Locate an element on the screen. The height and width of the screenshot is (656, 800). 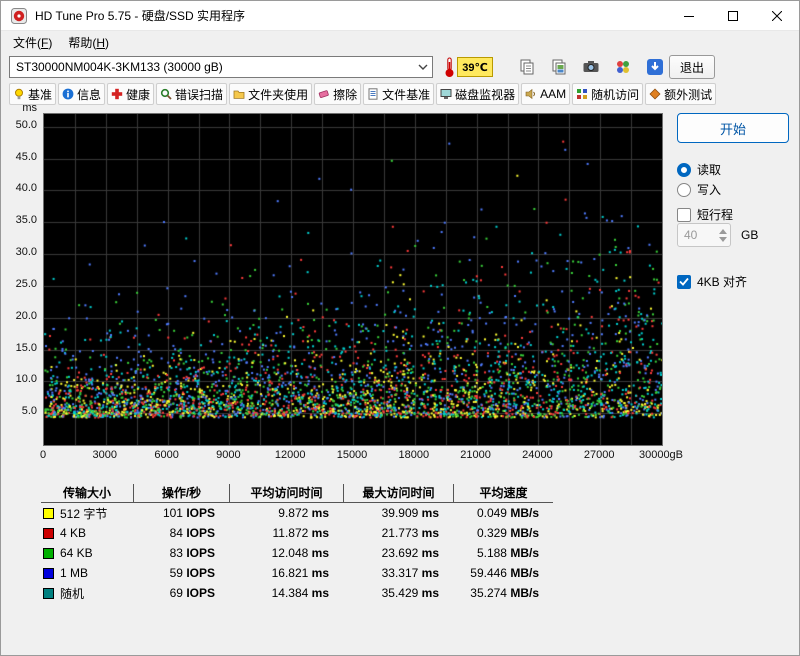
tab-label: 随机访问 is located at coordinates (615, 94).